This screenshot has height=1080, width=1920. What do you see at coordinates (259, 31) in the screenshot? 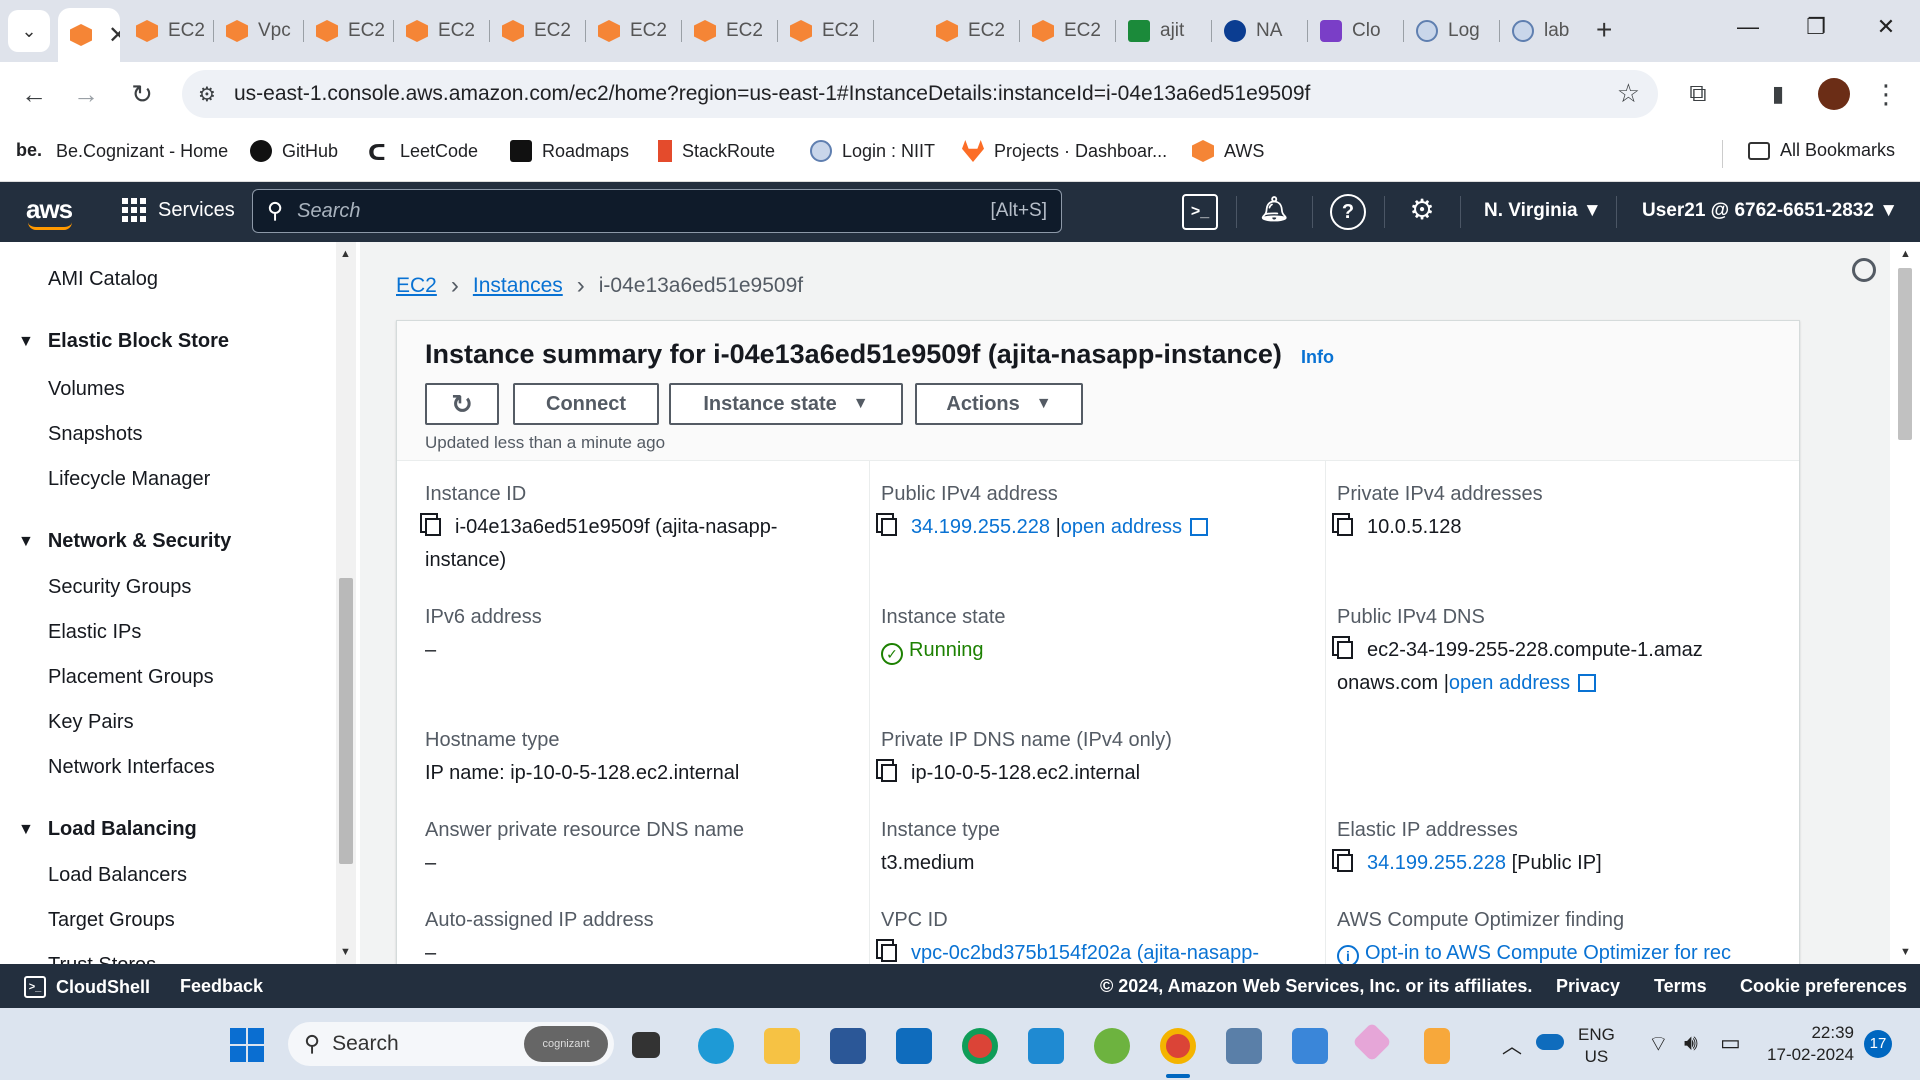
I see `tab: Vpc` at bounding box center [259, 31].